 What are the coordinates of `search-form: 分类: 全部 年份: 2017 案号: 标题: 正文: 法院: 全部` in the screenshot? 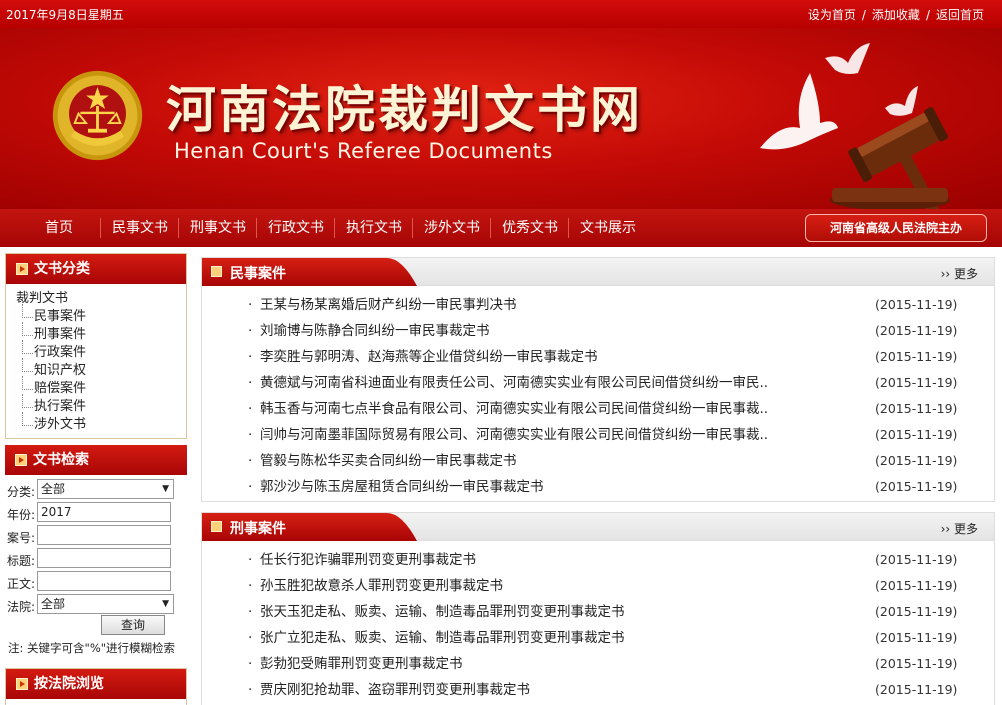 It's located at (96, 547).